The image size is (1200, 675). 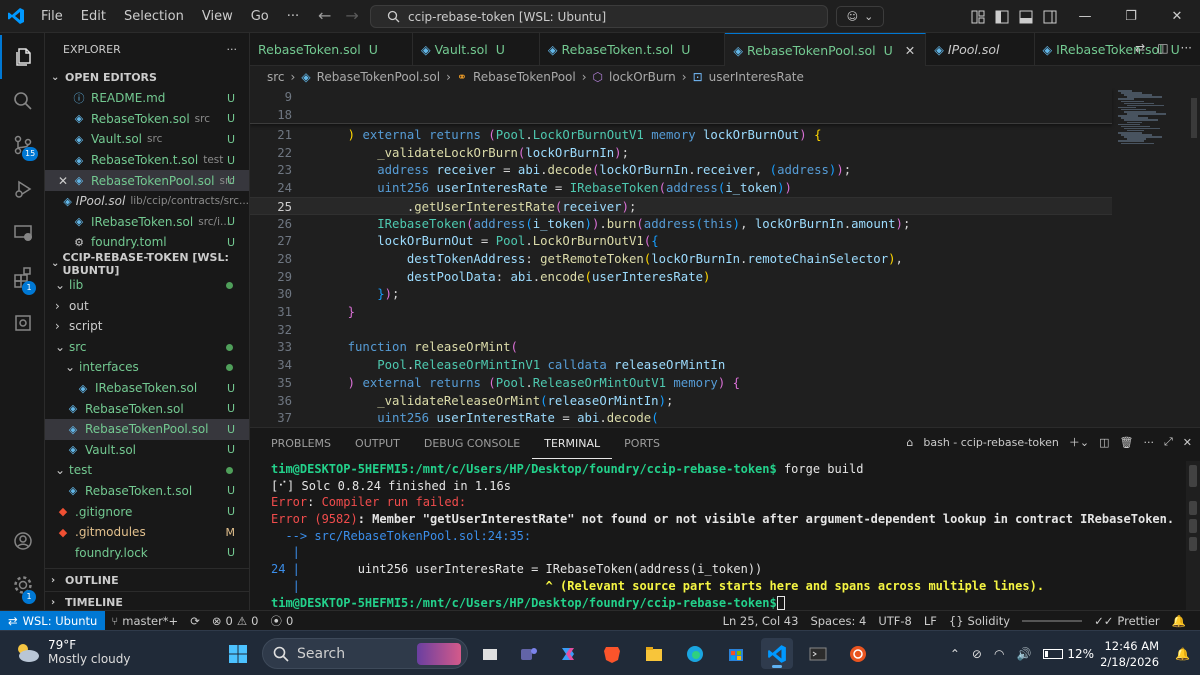 What do you see at coordinates (572, 443) in the screenshot?
I see `tab-terminal: TERMINAL` at bounding box center [572, 443].